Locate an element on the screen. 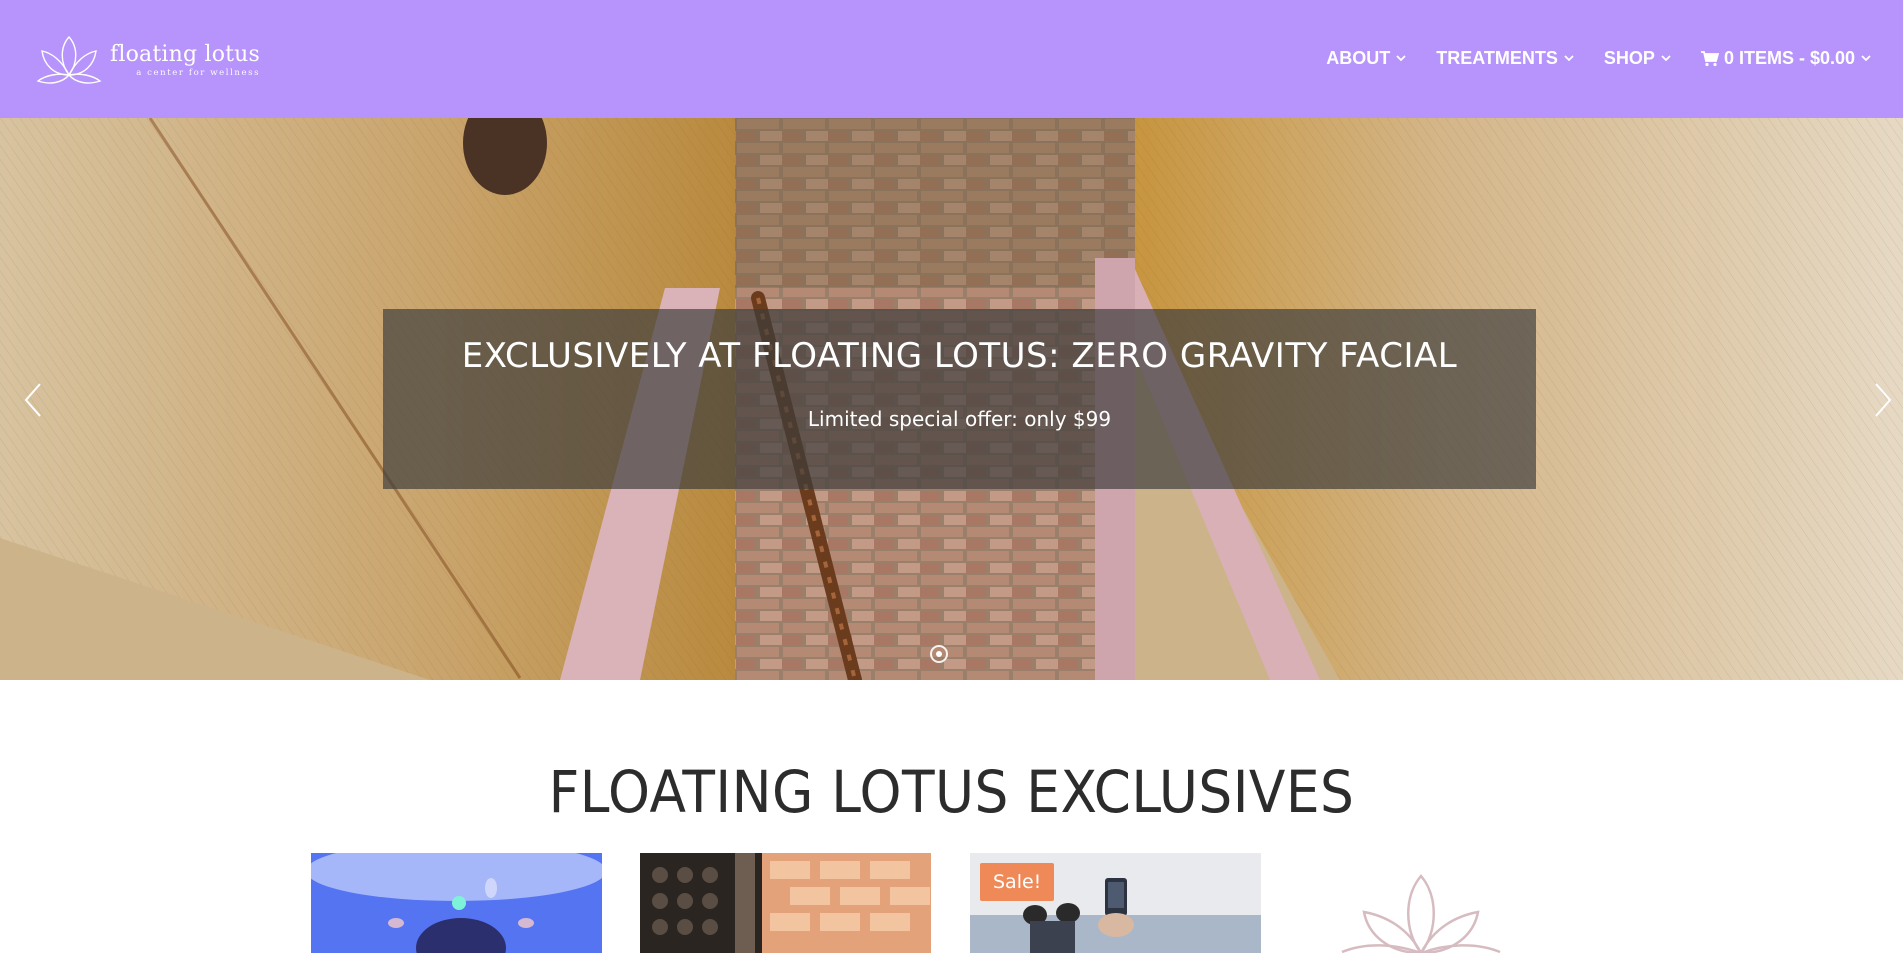  site-logo: floating lotus a center for wellness is located at coordinates (148, 60).